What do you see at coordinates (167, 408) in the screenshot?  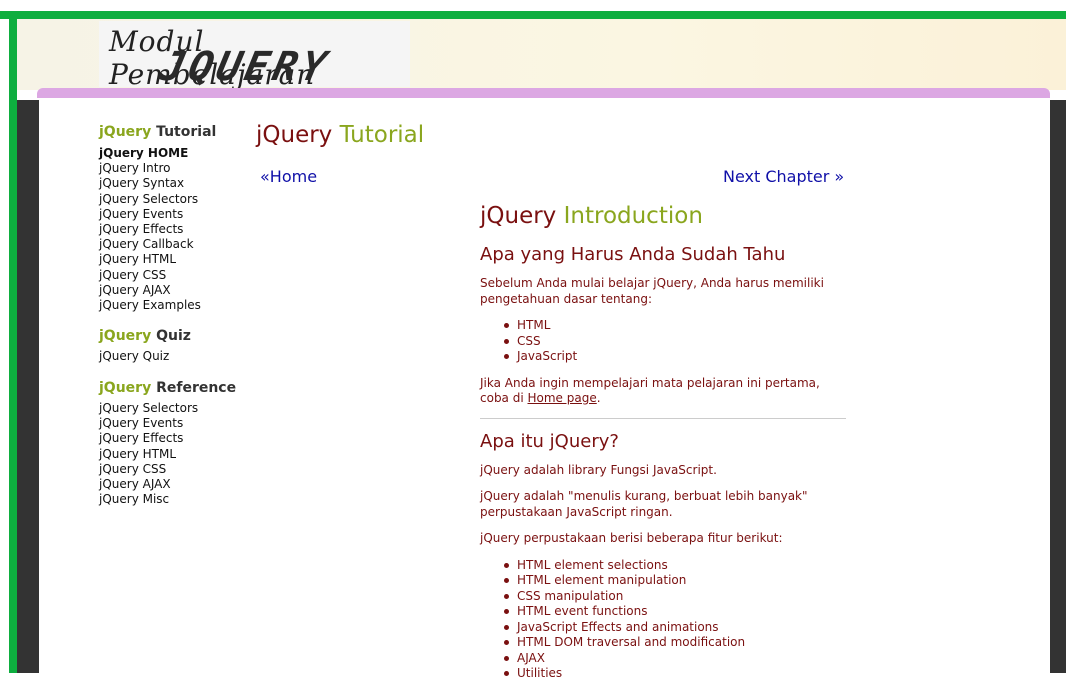 I see `sidebar-ref-selectors: jQuery Selectors` at bounding box center [167, 408].